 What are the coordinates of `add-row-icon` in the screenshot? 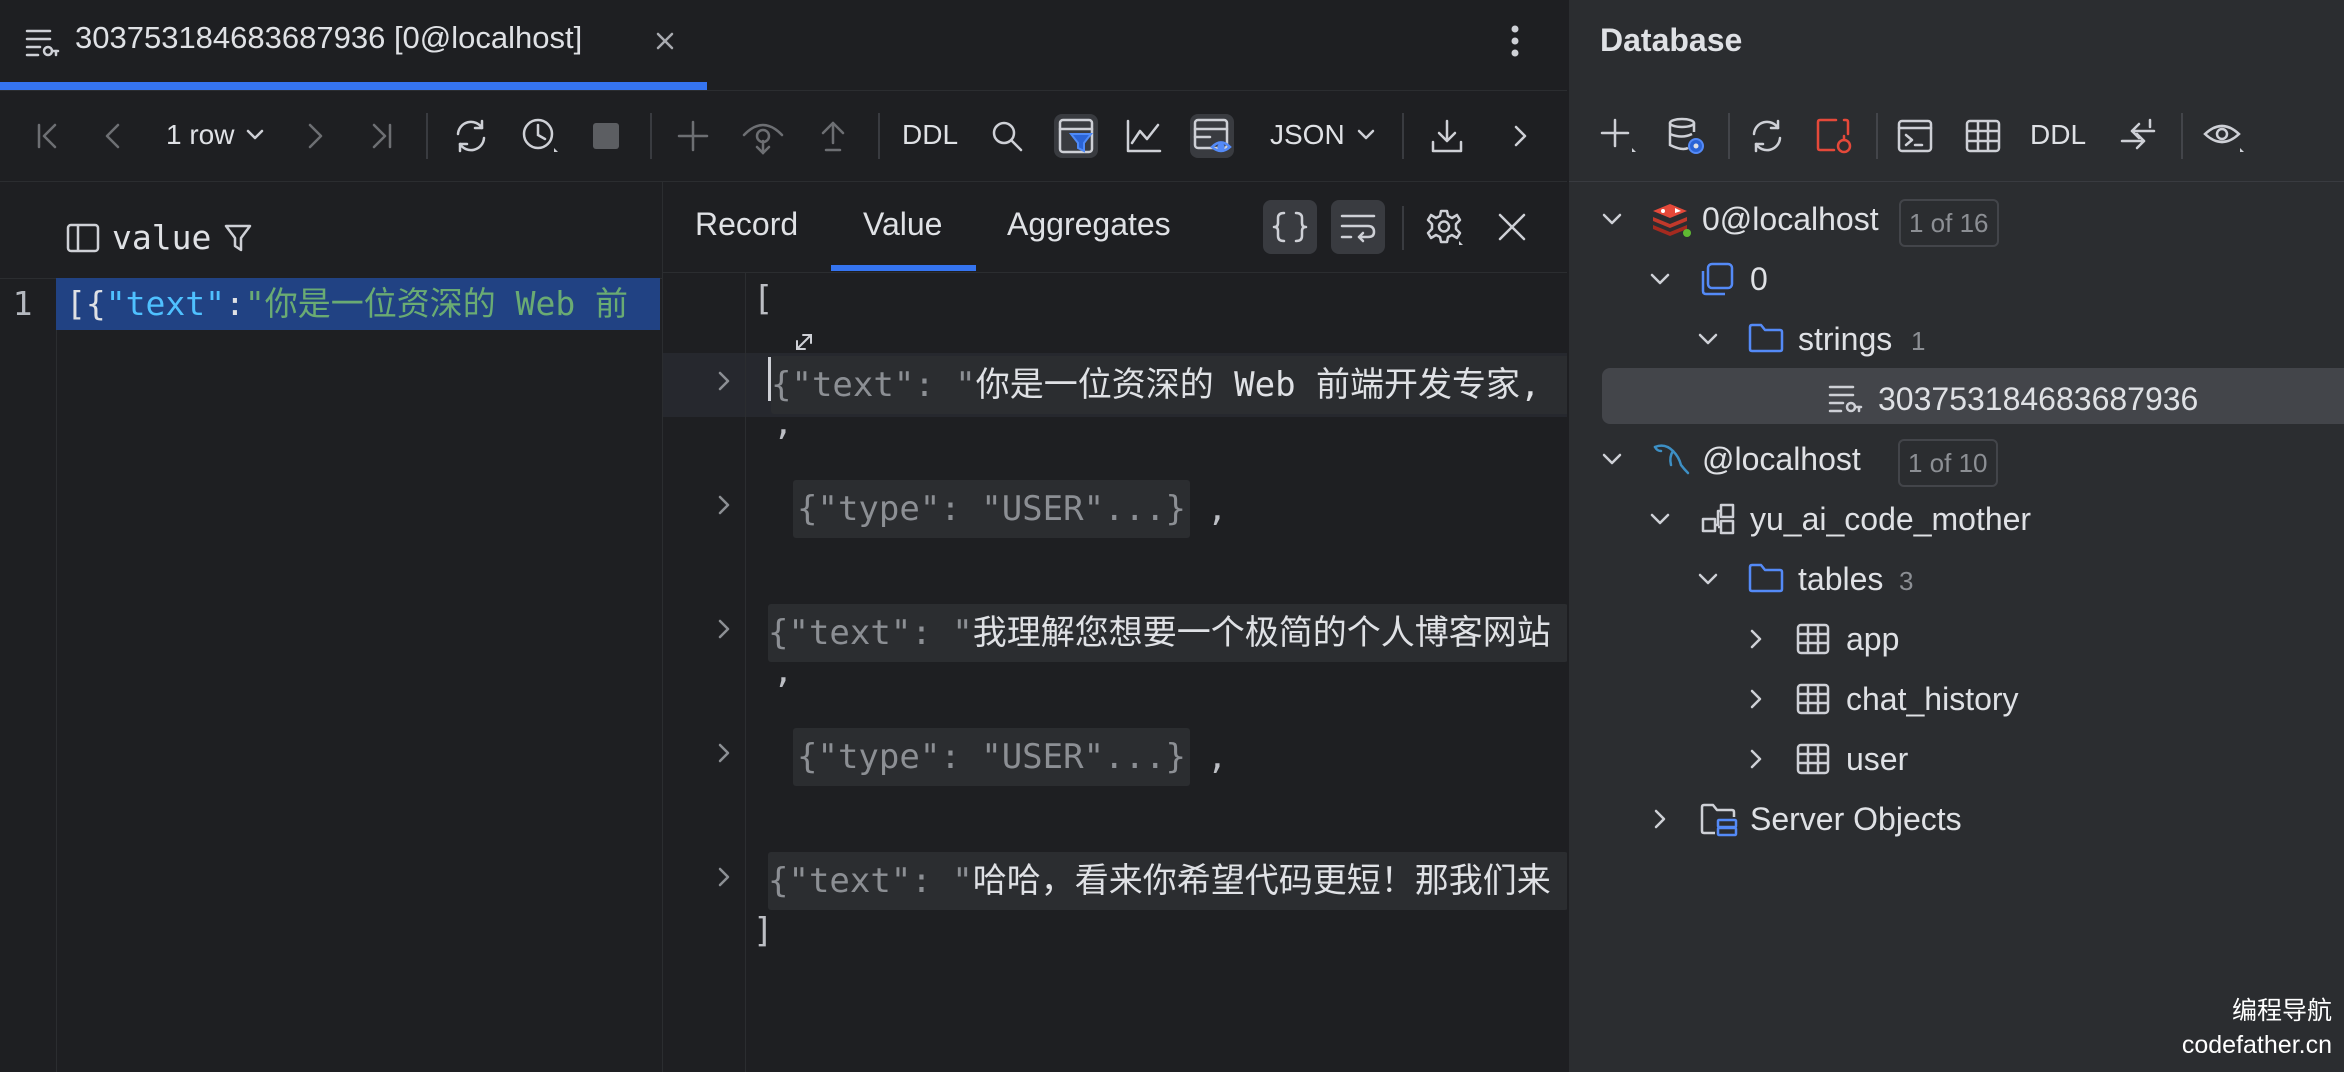 It's located at (693, 136).